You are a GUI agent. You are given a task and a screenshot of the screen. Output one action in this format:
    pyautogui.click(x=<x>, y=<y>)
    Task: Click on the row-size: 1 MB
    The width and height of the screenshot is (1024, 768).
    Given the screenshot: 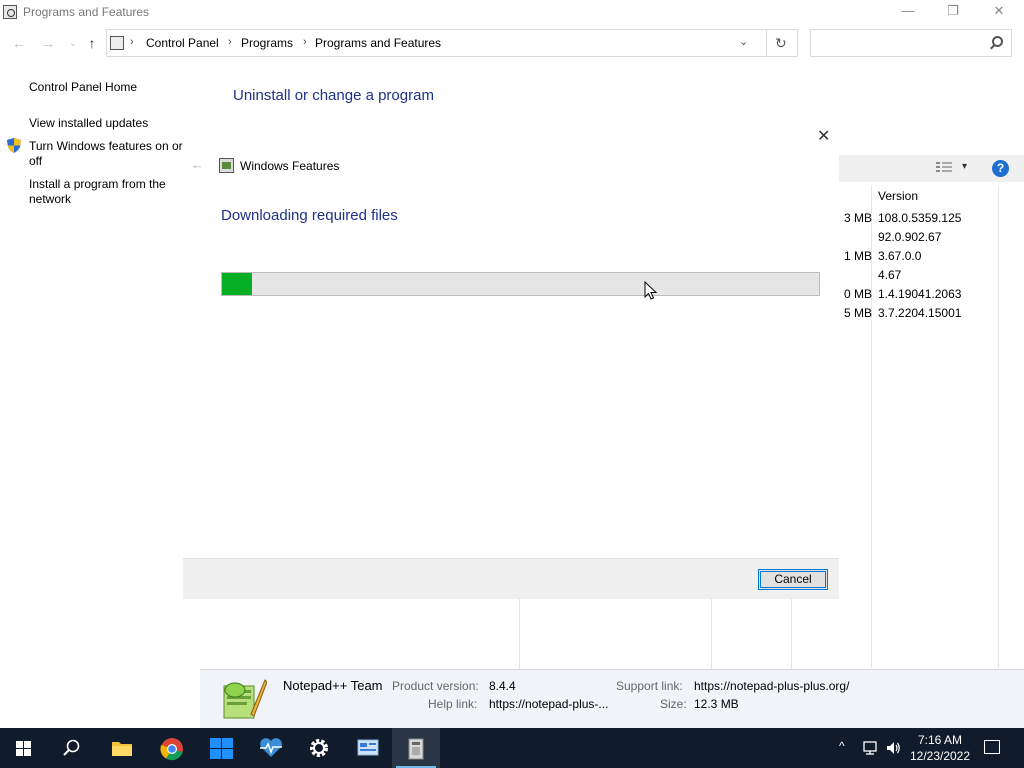 What is the action you would take?
    pyautogui.click(x=858, y=256)
    